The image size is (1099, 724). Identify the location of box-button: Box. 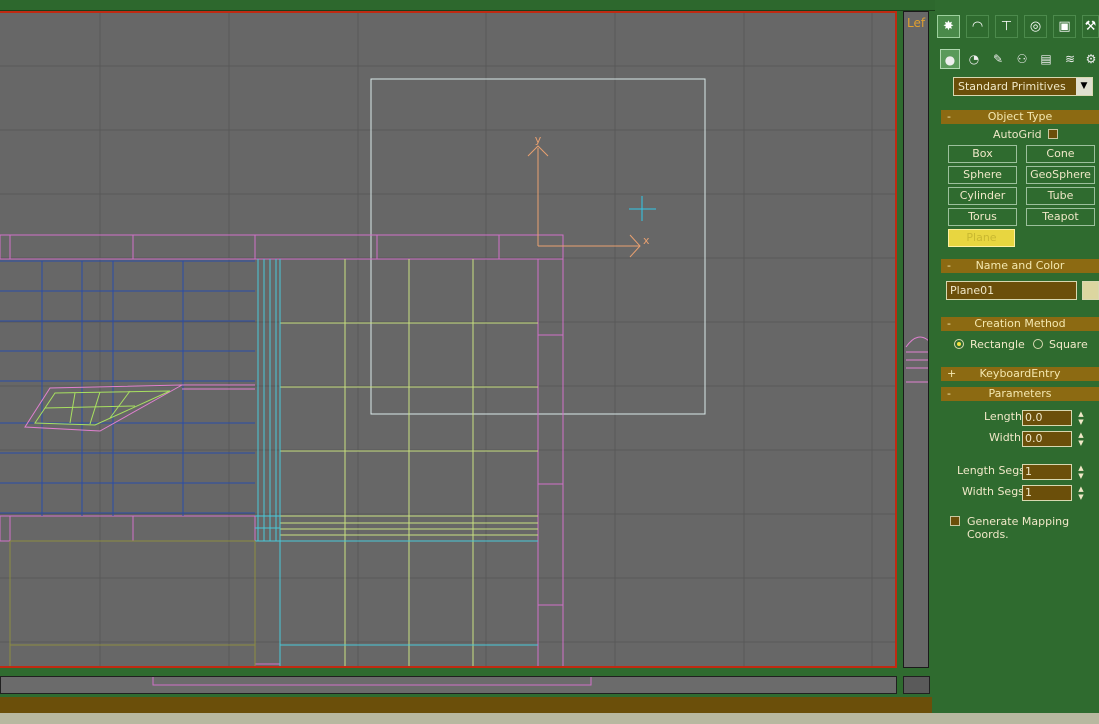
(982, 154).